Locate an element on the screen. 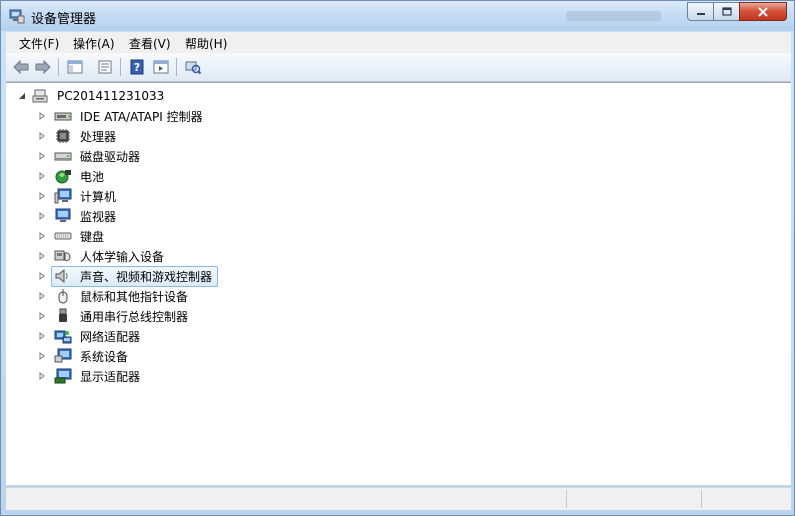 The image size is (795, 516). tree-item-label: 磁盘驱动器 is located at coordinates (110, 156).